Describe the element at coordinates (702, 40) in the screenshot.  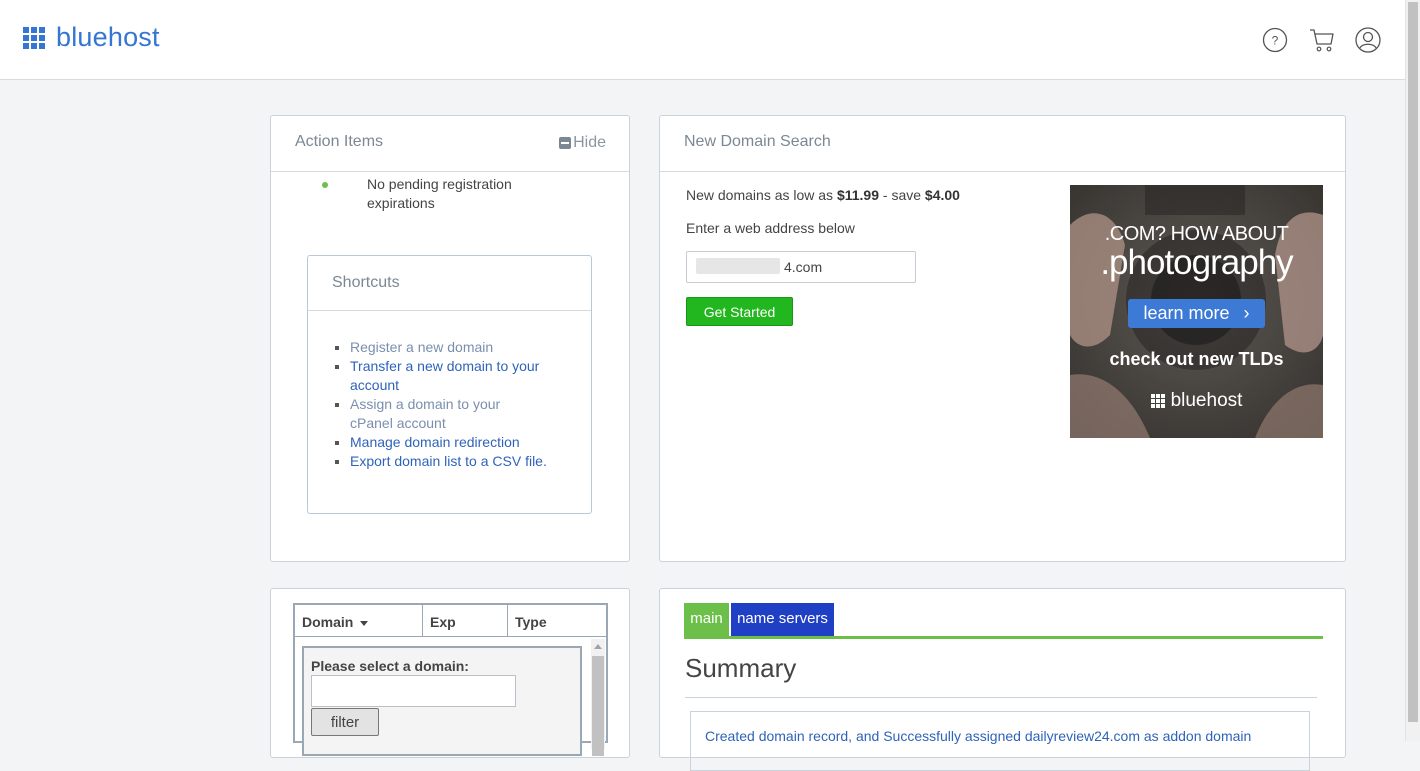
I see `top-header: bluehost ?` at that location.